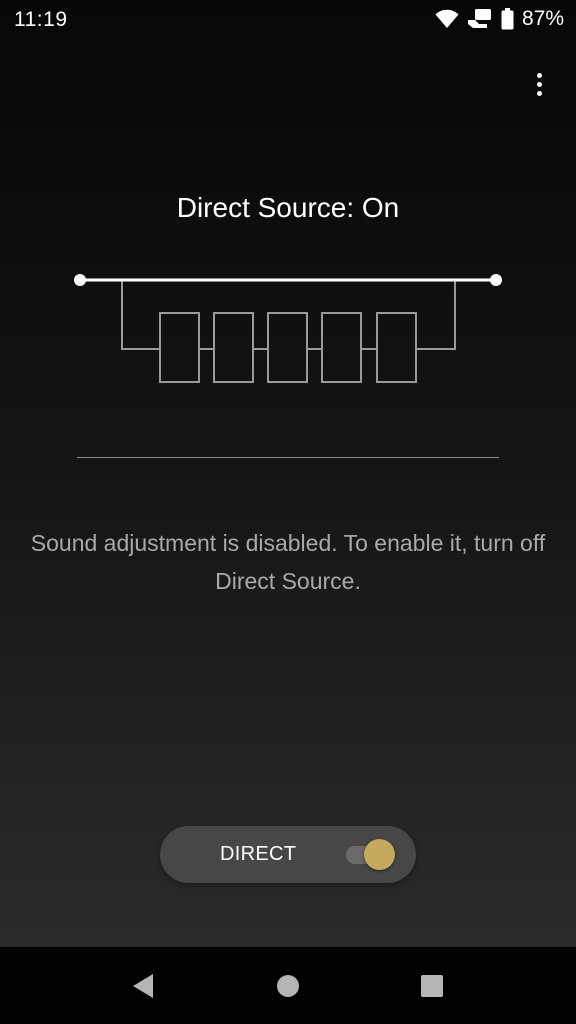  What do you see at coordinates (41, 19) in the screenshot?
I see `status-time: 11:19` at bounding box center [41, 19].